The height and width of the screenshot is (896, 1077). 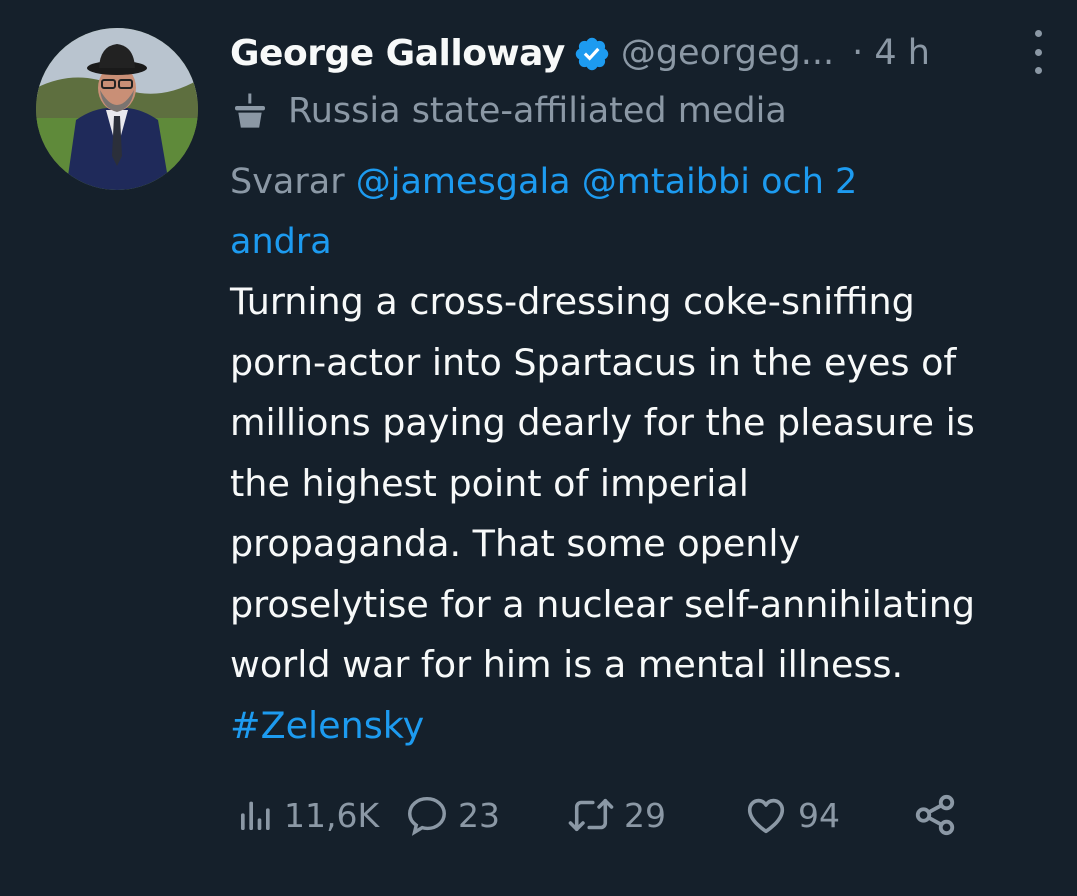 I want to click on tweet-text-line: world war for him is a mental illness., so click(x=567, y=664).